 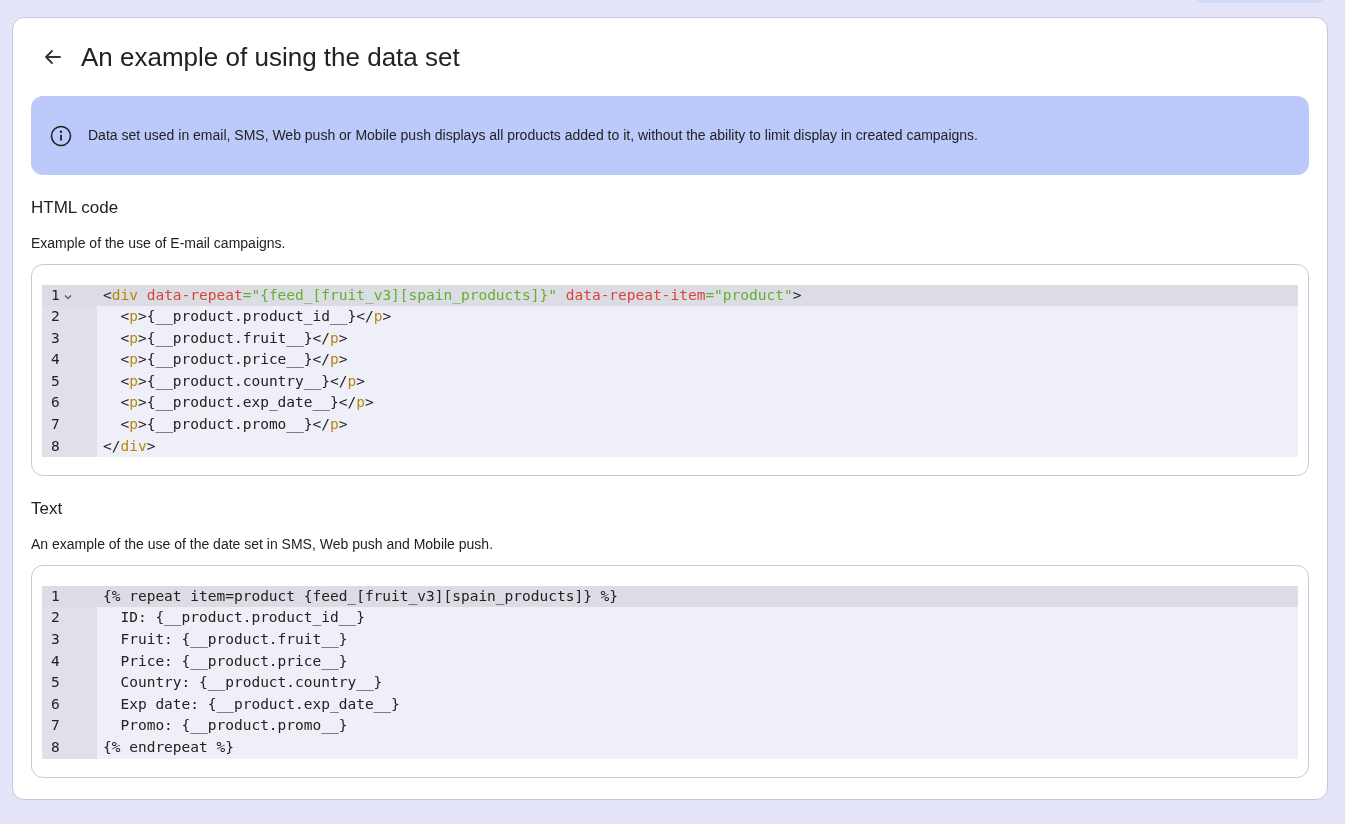 What do you see at coordinates (61, 135) in the screenshot?
I see `info-icon` at bounding box center [61, 135].